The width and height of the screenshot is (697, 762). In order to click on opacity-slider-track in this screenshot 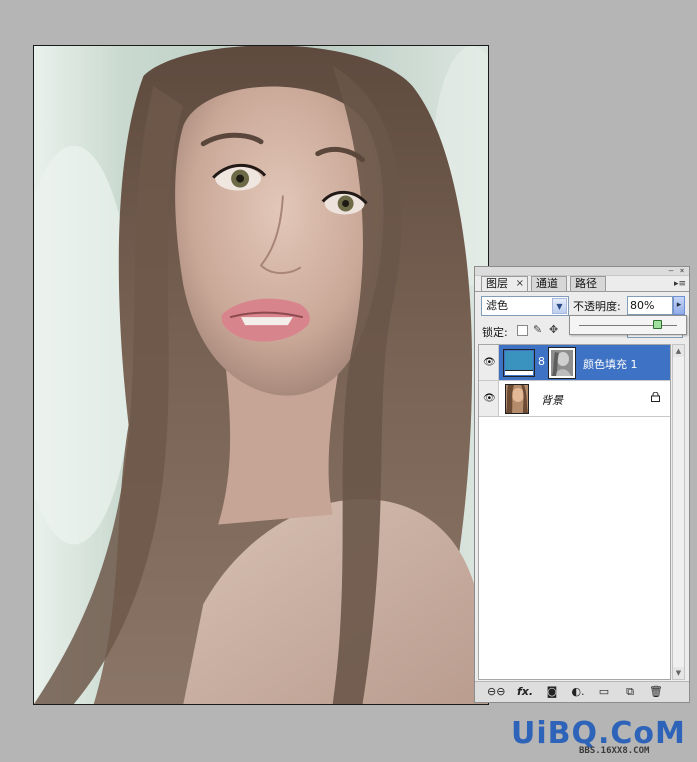, I will do `click(628, 325)`.